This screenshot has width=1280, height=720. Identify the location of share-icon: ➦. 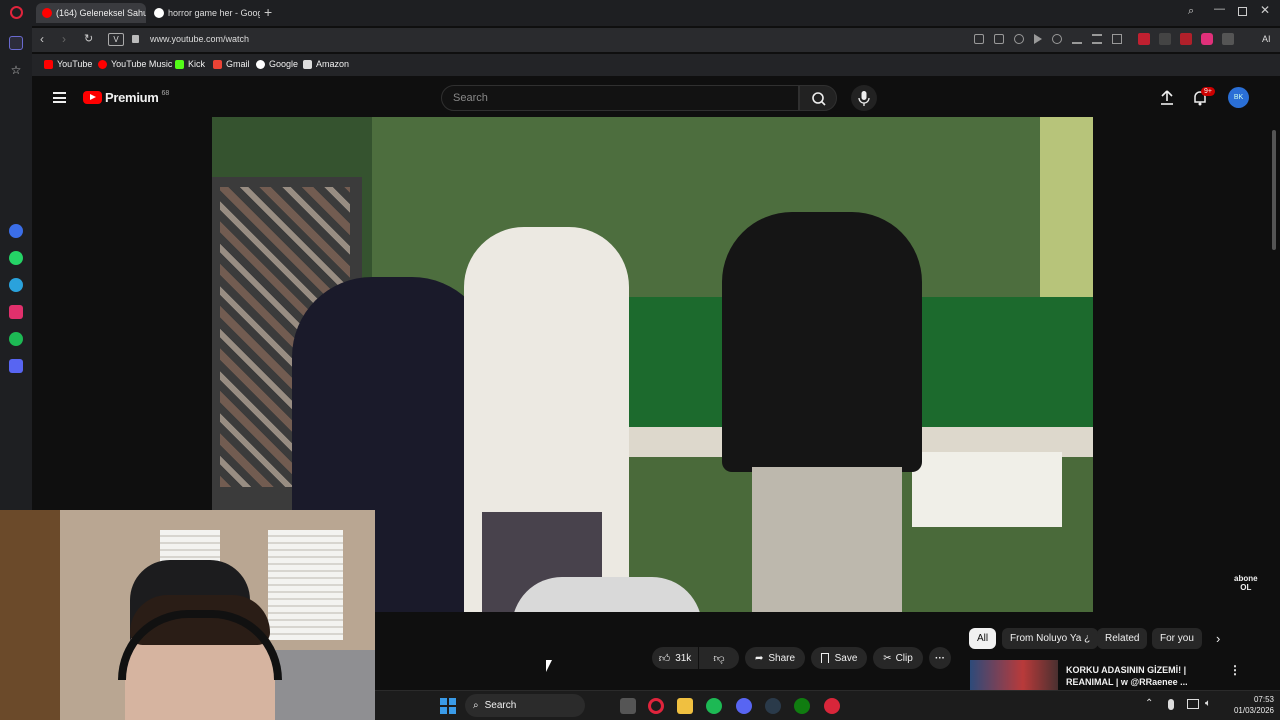
(759, 658).